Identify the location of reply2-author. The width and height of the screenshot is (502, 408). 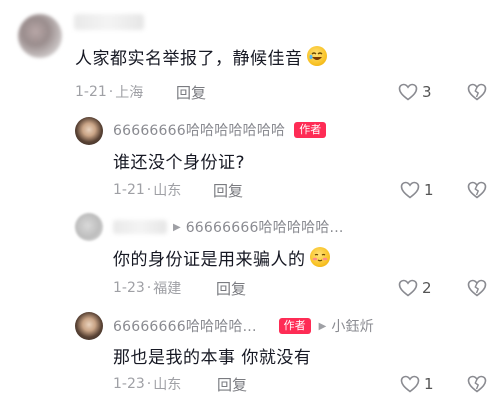
(140, 227).